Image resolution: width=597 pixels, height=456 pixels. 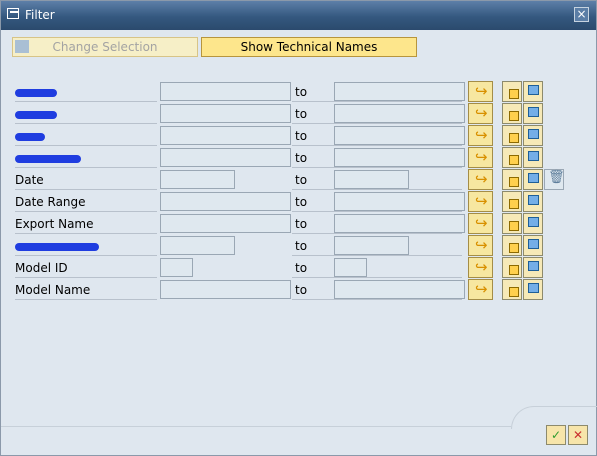 I want to click on change-selection-label: Change Selection, so click(x=105, y=47).